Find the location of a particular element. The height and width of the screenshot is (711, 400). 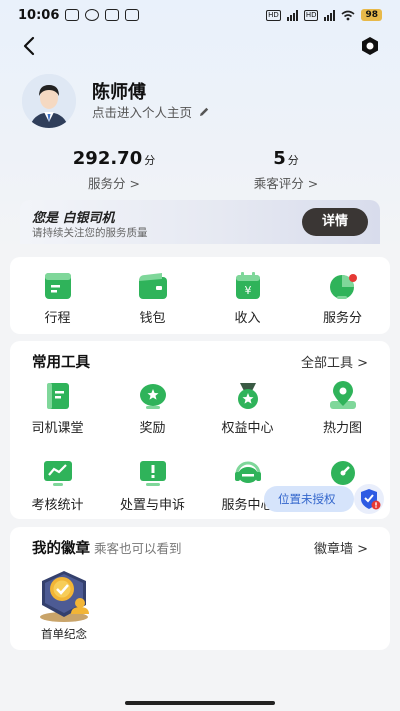

battery-icon: 98 is located at coordinates (371, 15).